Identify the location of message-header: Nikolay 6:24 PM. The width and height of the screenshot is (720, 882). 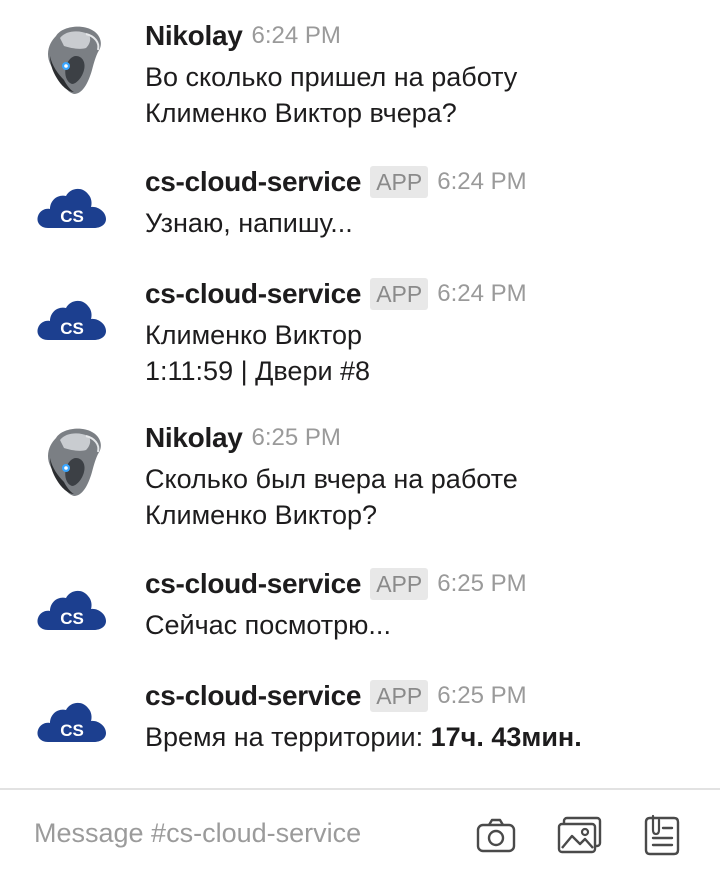
(243, 36).